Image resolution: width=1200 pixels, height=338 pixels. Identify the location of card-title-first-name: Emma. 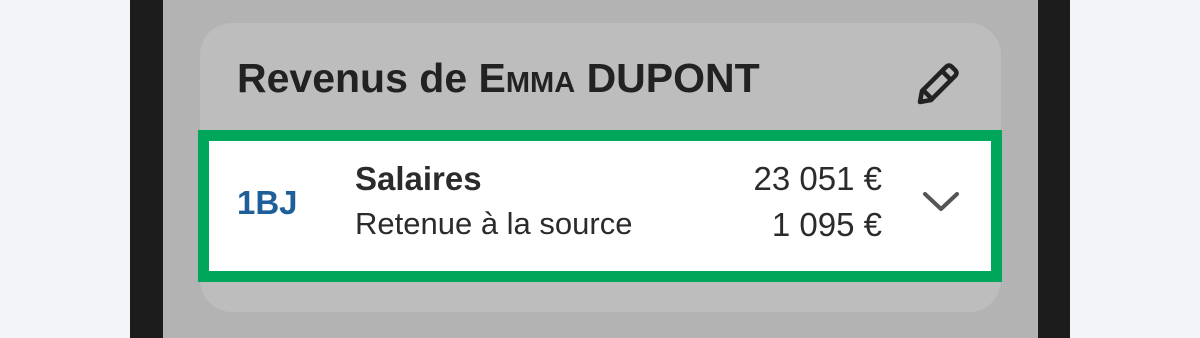
(527, 78).